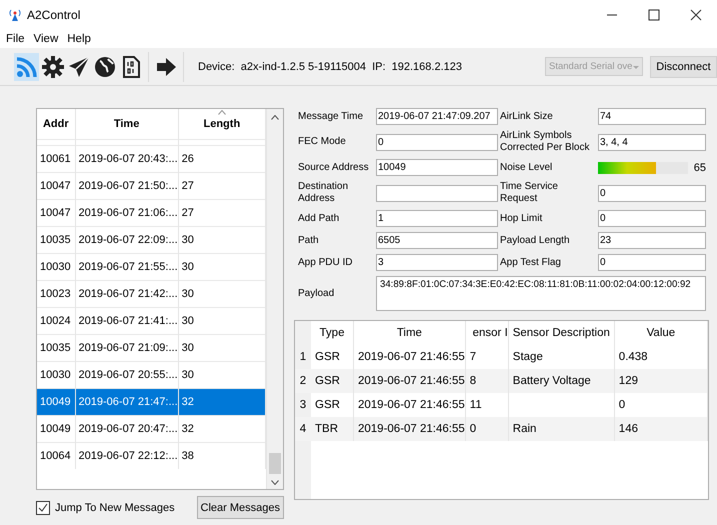 This screenshot has width=717, height=525. What do you see at coordinates (222, 402) in the screenshot?
I see `table-cell: 32` at bounding box center [222, 402].